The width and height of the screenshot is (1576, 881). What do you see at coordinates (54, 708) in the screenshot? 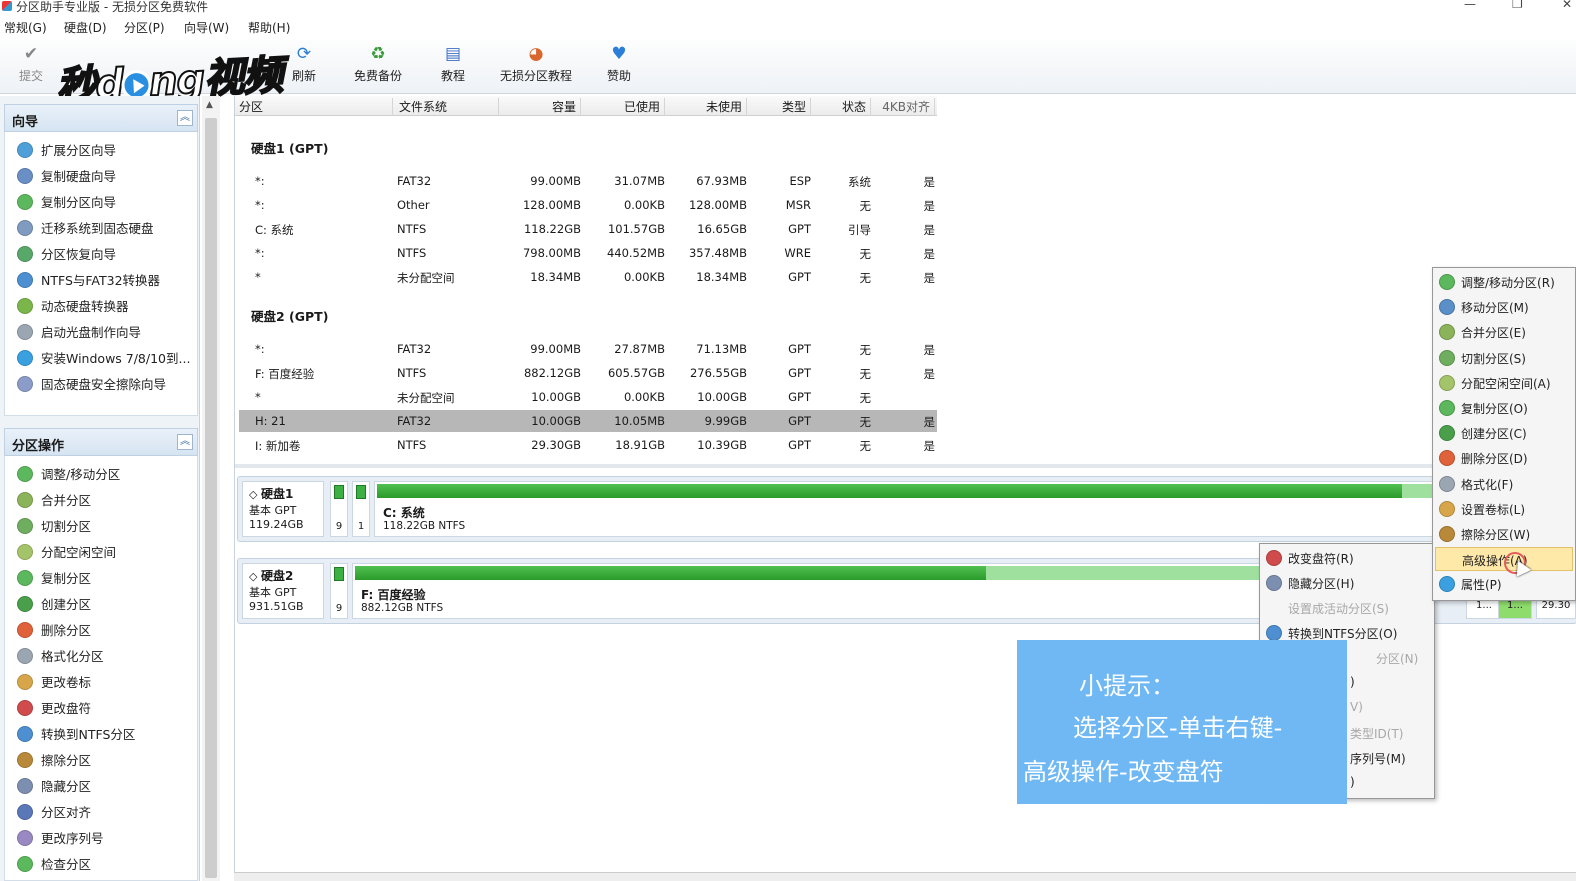
I see `op-change-letter: 更改盘符` at bounding box center [54, 708].